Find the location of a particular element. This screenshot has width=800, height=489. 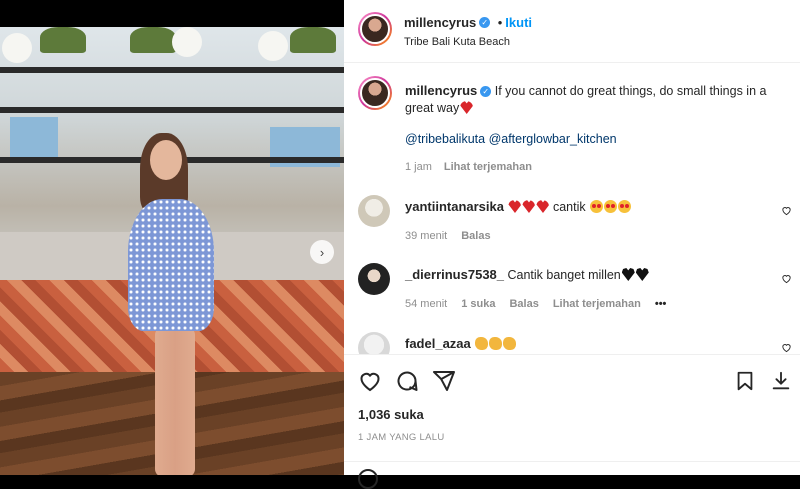

download-icon is located at coordinates (781, 381).